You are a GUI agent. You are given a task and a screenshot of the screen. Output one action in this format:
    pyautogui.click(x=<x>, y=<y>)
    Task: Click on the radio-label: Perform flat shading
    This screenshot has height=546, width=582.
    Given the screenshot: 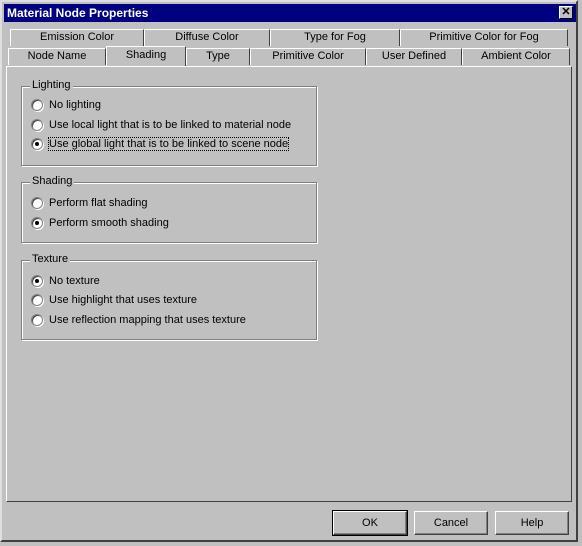 What is the action you would take?
    pyautogui.click(x=98, y=203)
    